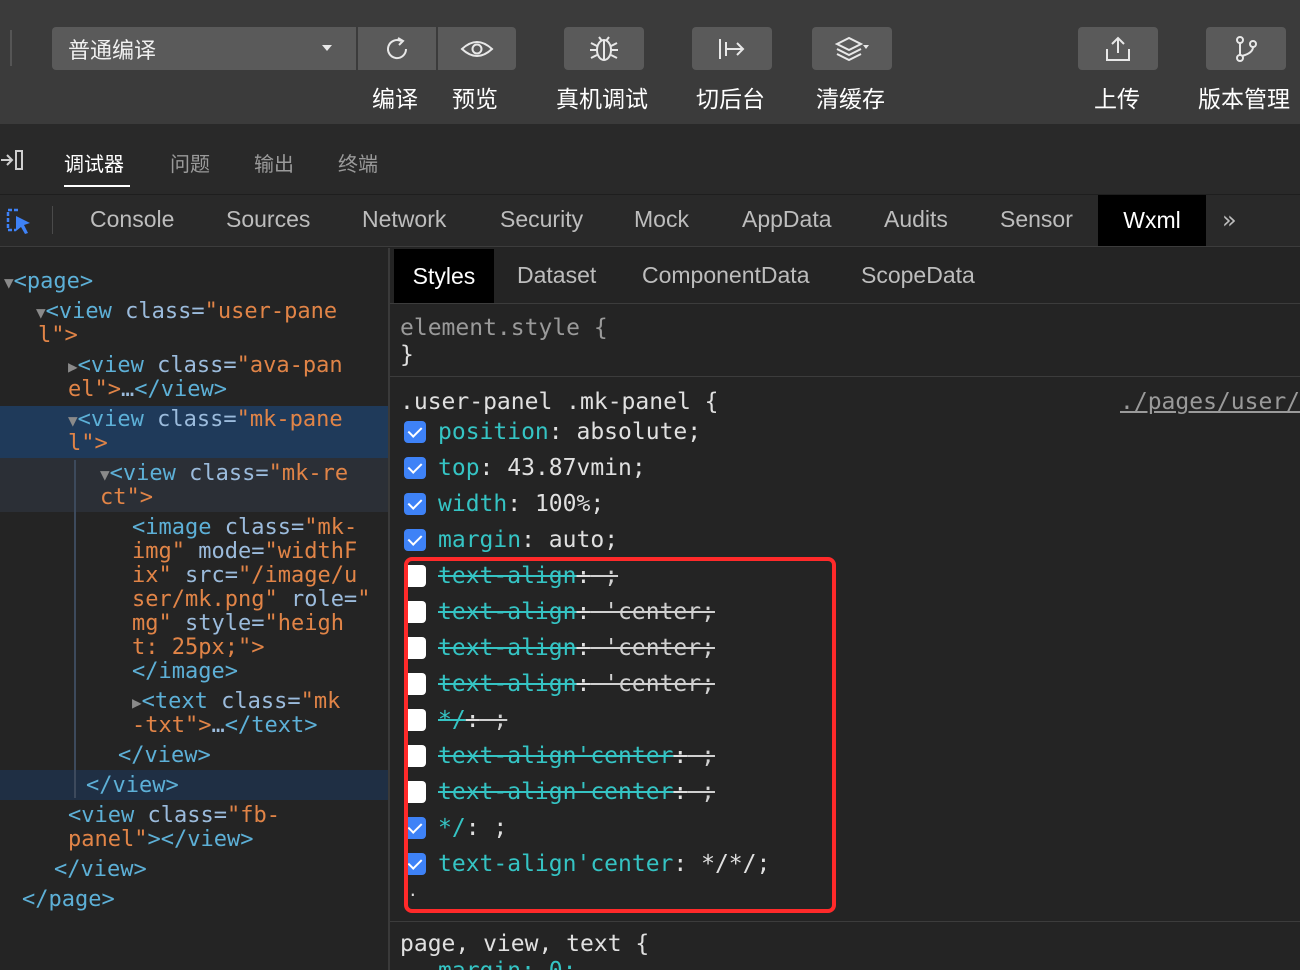 The height and width of the screenshot is (970, 1300). I want to click on style-property-row: top: 43.87vmin;, so click(525, 468).